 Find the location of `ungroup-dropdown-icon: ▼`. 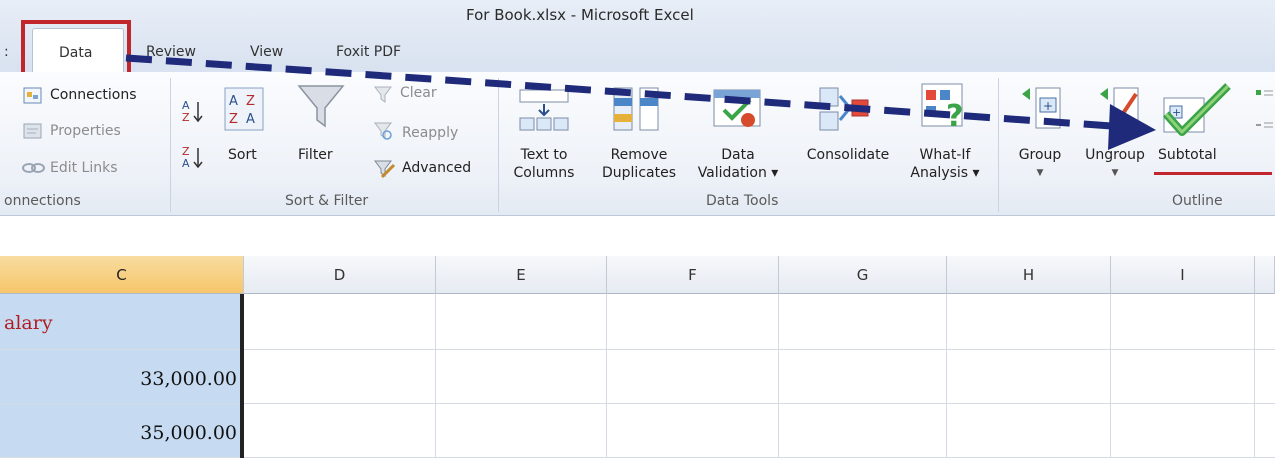

ungroup-dropdown-icon: ▼ is located at coordinates (1115, 173).